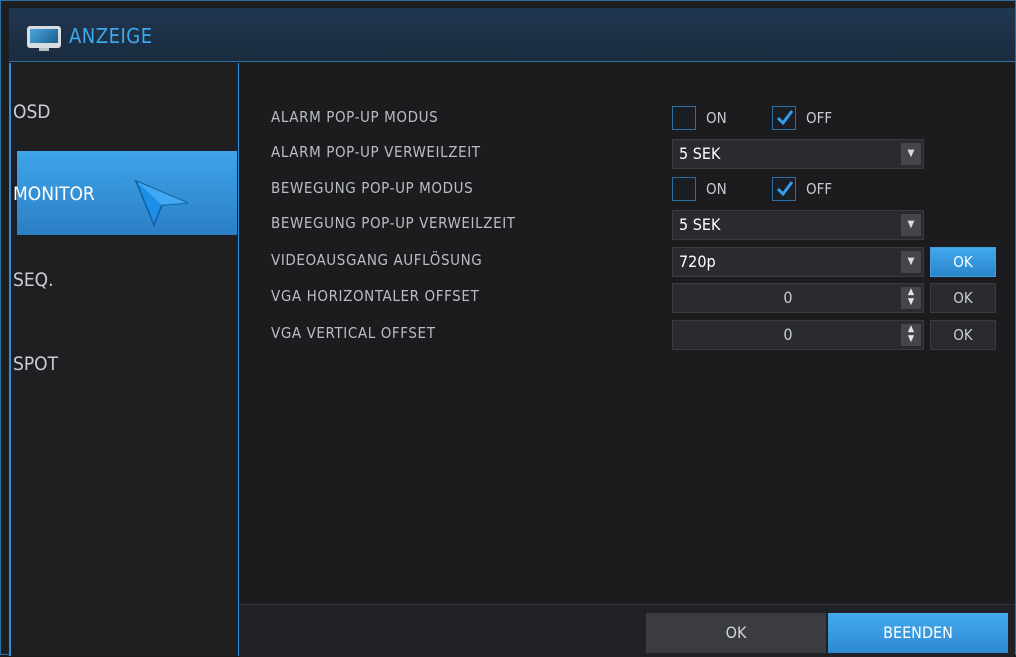  Describe the element at coordinates (627, 225) in the screenshot. I see `motion-popup-dwell-row: BEWEGUNG POP-UP VERWEILZEIT 5 SEK ▼` at that location.